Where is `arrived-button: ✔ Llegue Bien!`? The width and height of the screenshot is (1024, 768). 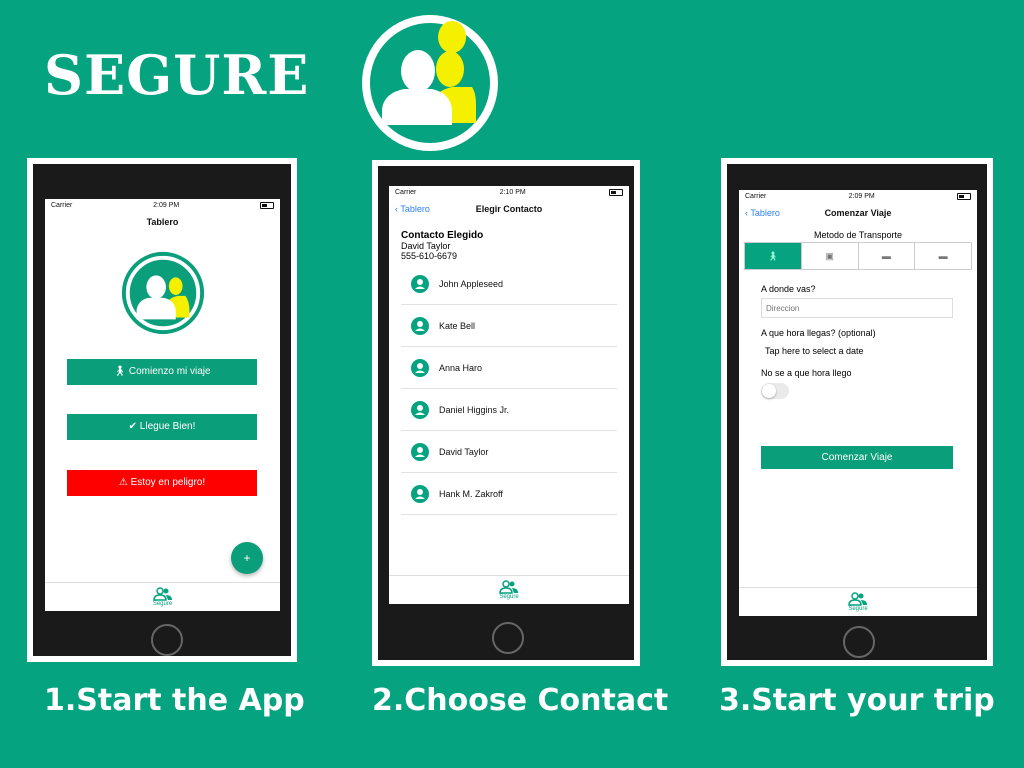 arrived-button: ✔ Llegue Bien! is located at coordinates (162, 427).